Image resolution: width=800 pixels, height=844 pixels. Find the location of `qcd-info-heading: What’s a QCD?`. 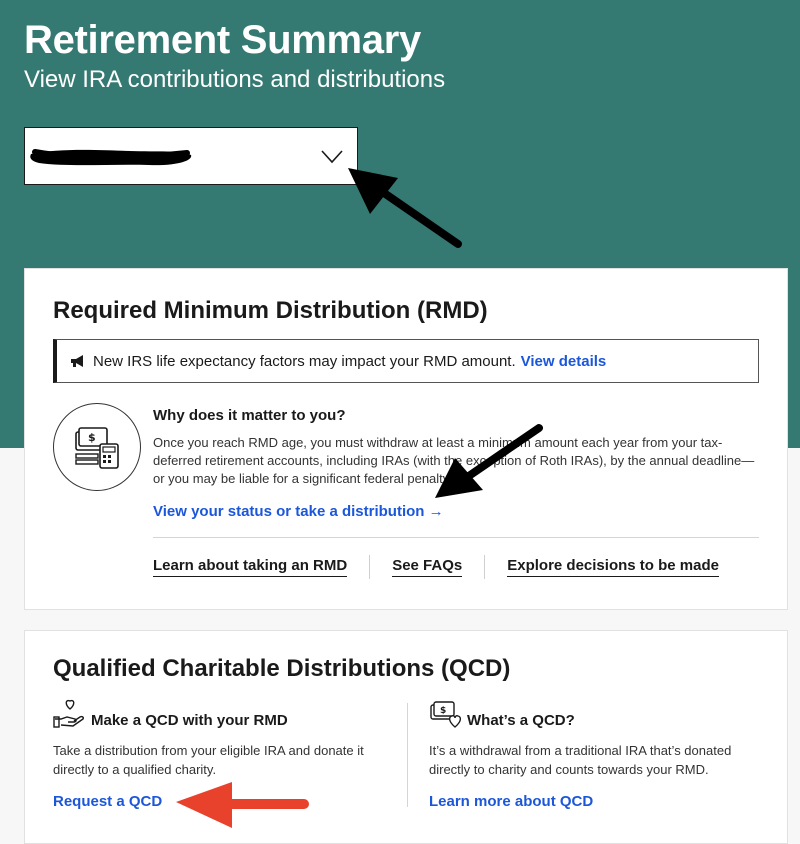

qcd-info-heading: What’s a QCD? is located at coordinates (521, 720).